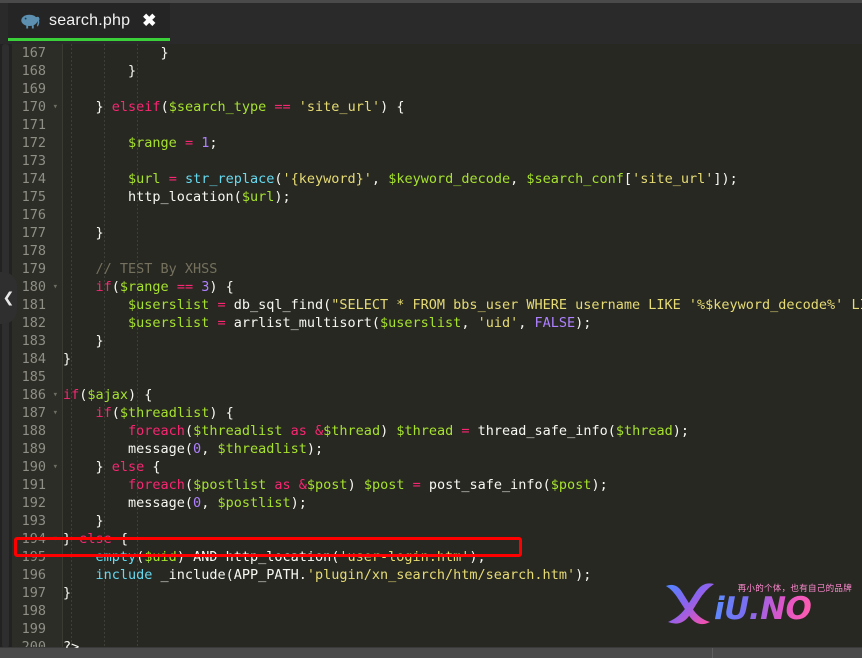 The width and height of the screenshot is (862, 658). I want to click on code-token: $post, so click(327, 485).